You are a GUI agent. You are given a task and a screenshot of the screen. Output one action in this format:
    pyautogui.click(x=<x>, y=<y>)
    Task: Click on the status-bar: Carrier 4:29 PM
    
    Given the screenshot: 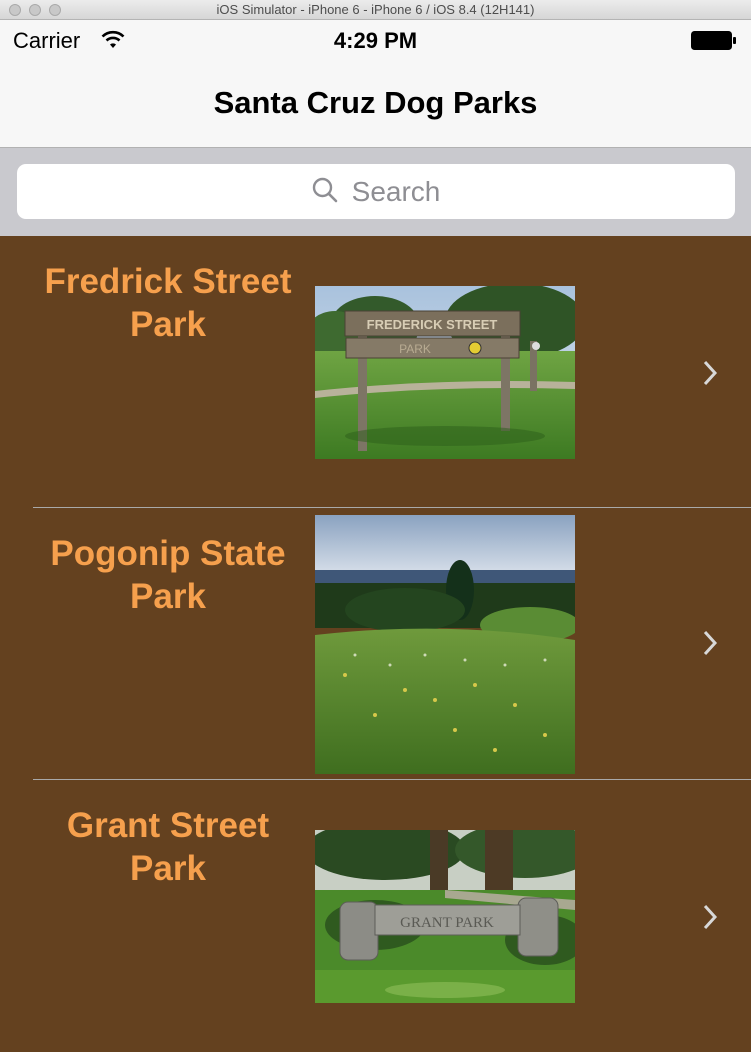 What is the action you would take?
    pyautogui.click(x=375, y=40)
    